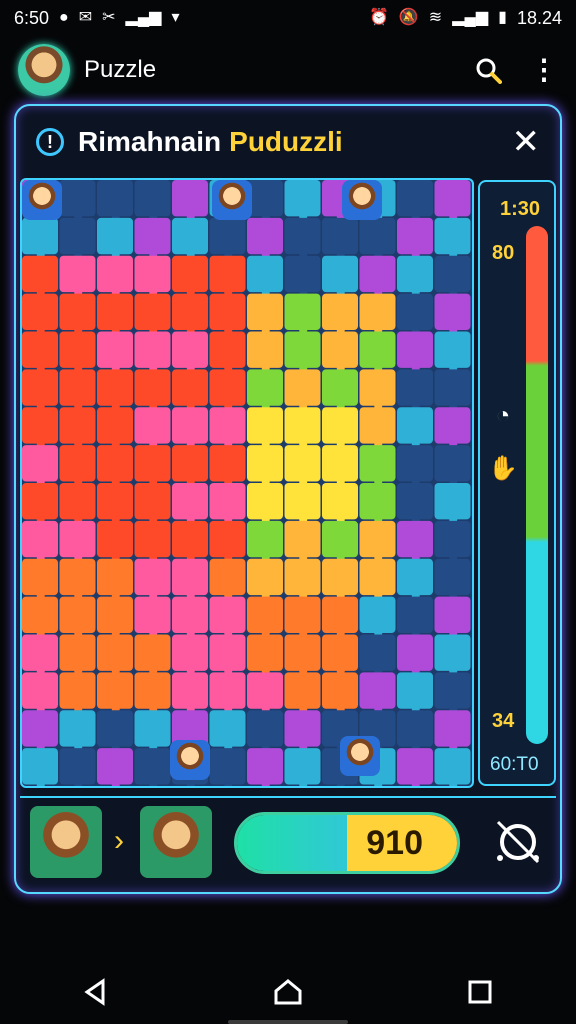 The height and width of the screenshot is (1024, 576). What do you see at coordinates (480, 992) in the screenshot?
I see `recents-icon` at bounding box center [480, 992].